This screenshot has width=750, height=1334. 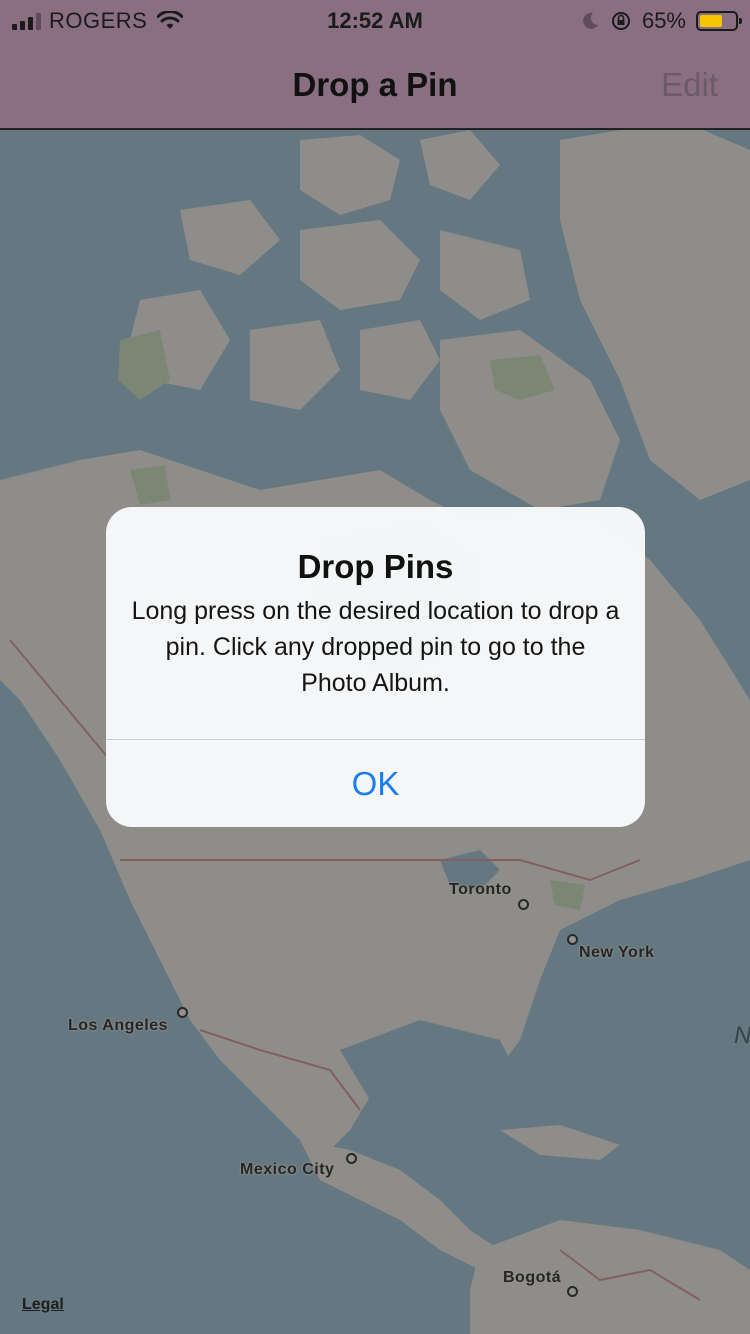 What do you see at coordinates (375, 783) in the screenshot?
I see `ok-button: OK` at bounding box center [375, 783].